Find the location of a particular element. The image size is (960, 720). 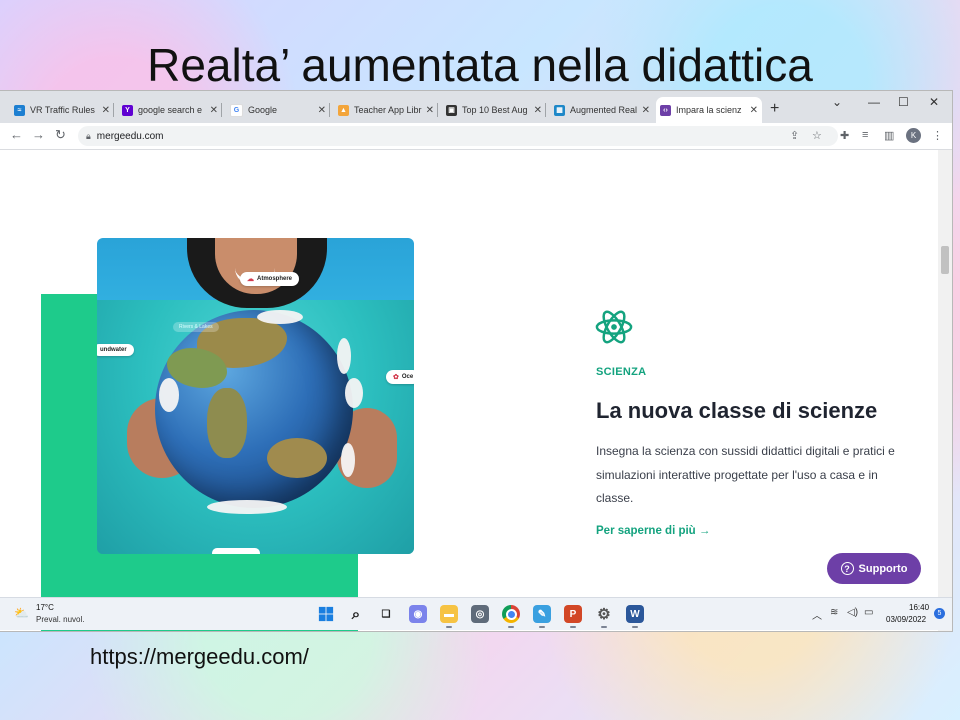

close-window-icon: ✕ is located at coordinates (934, 102).